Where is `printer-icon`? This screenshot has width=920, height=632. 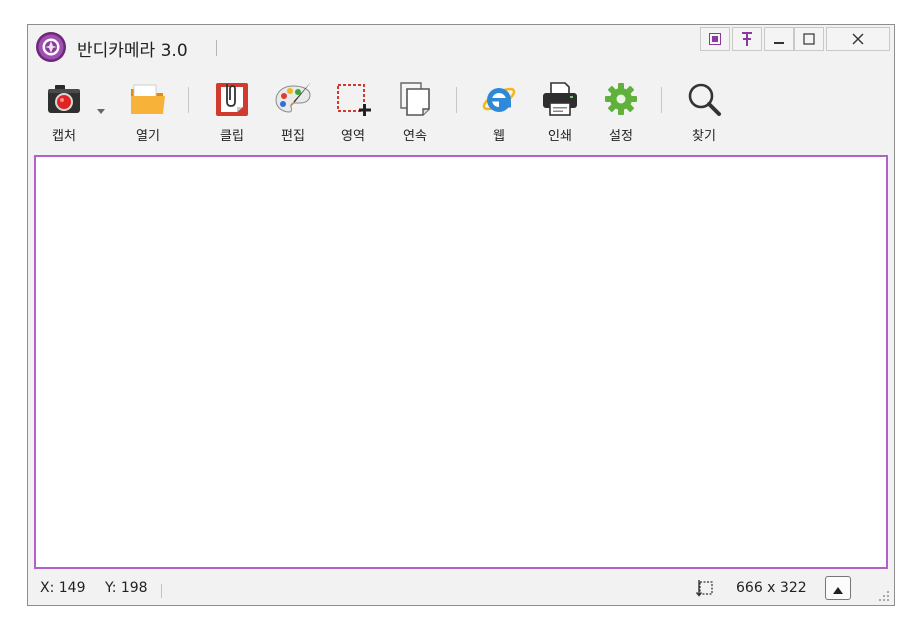 printer-icon is located at coordinates (560, 99).